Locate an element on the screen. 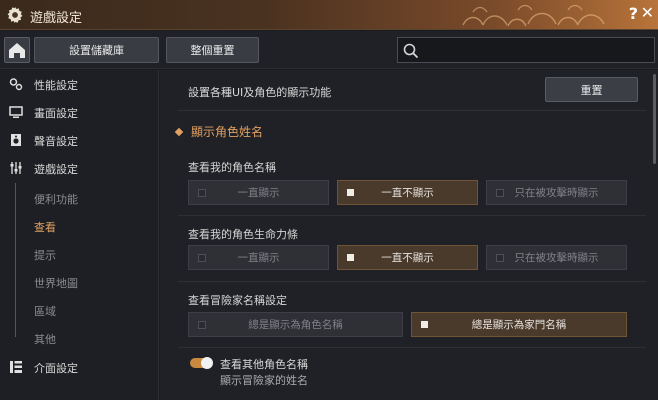 The image size is (658, 400). search-icon is located at coordinates (411, 51).